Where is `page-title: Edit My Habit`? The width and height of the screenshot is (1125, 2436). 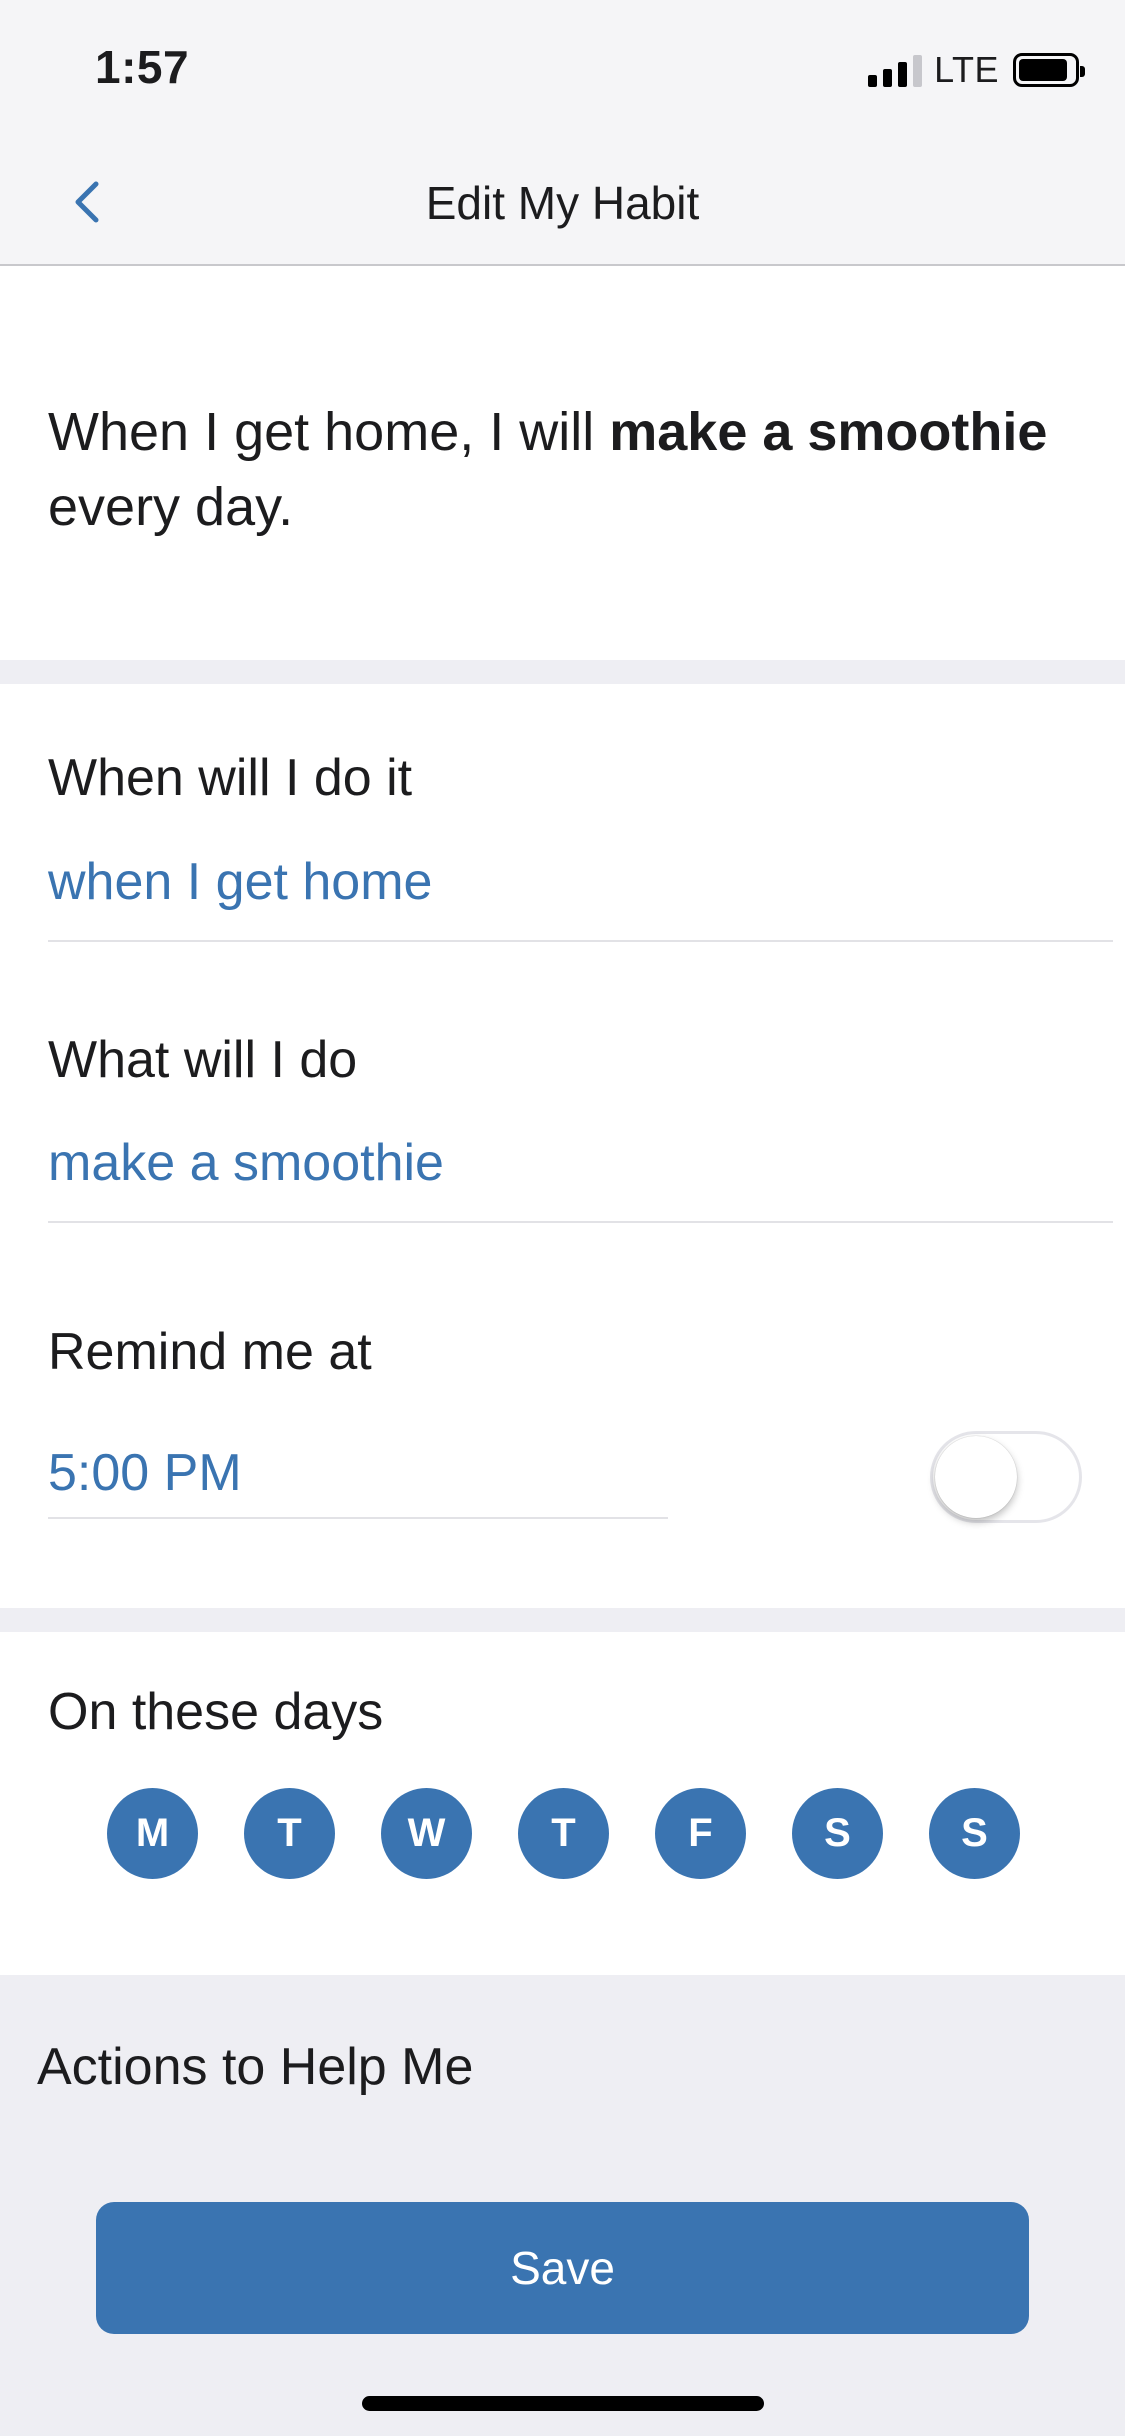 page-title: Edit My Habit is located at coordinates (562, 203).